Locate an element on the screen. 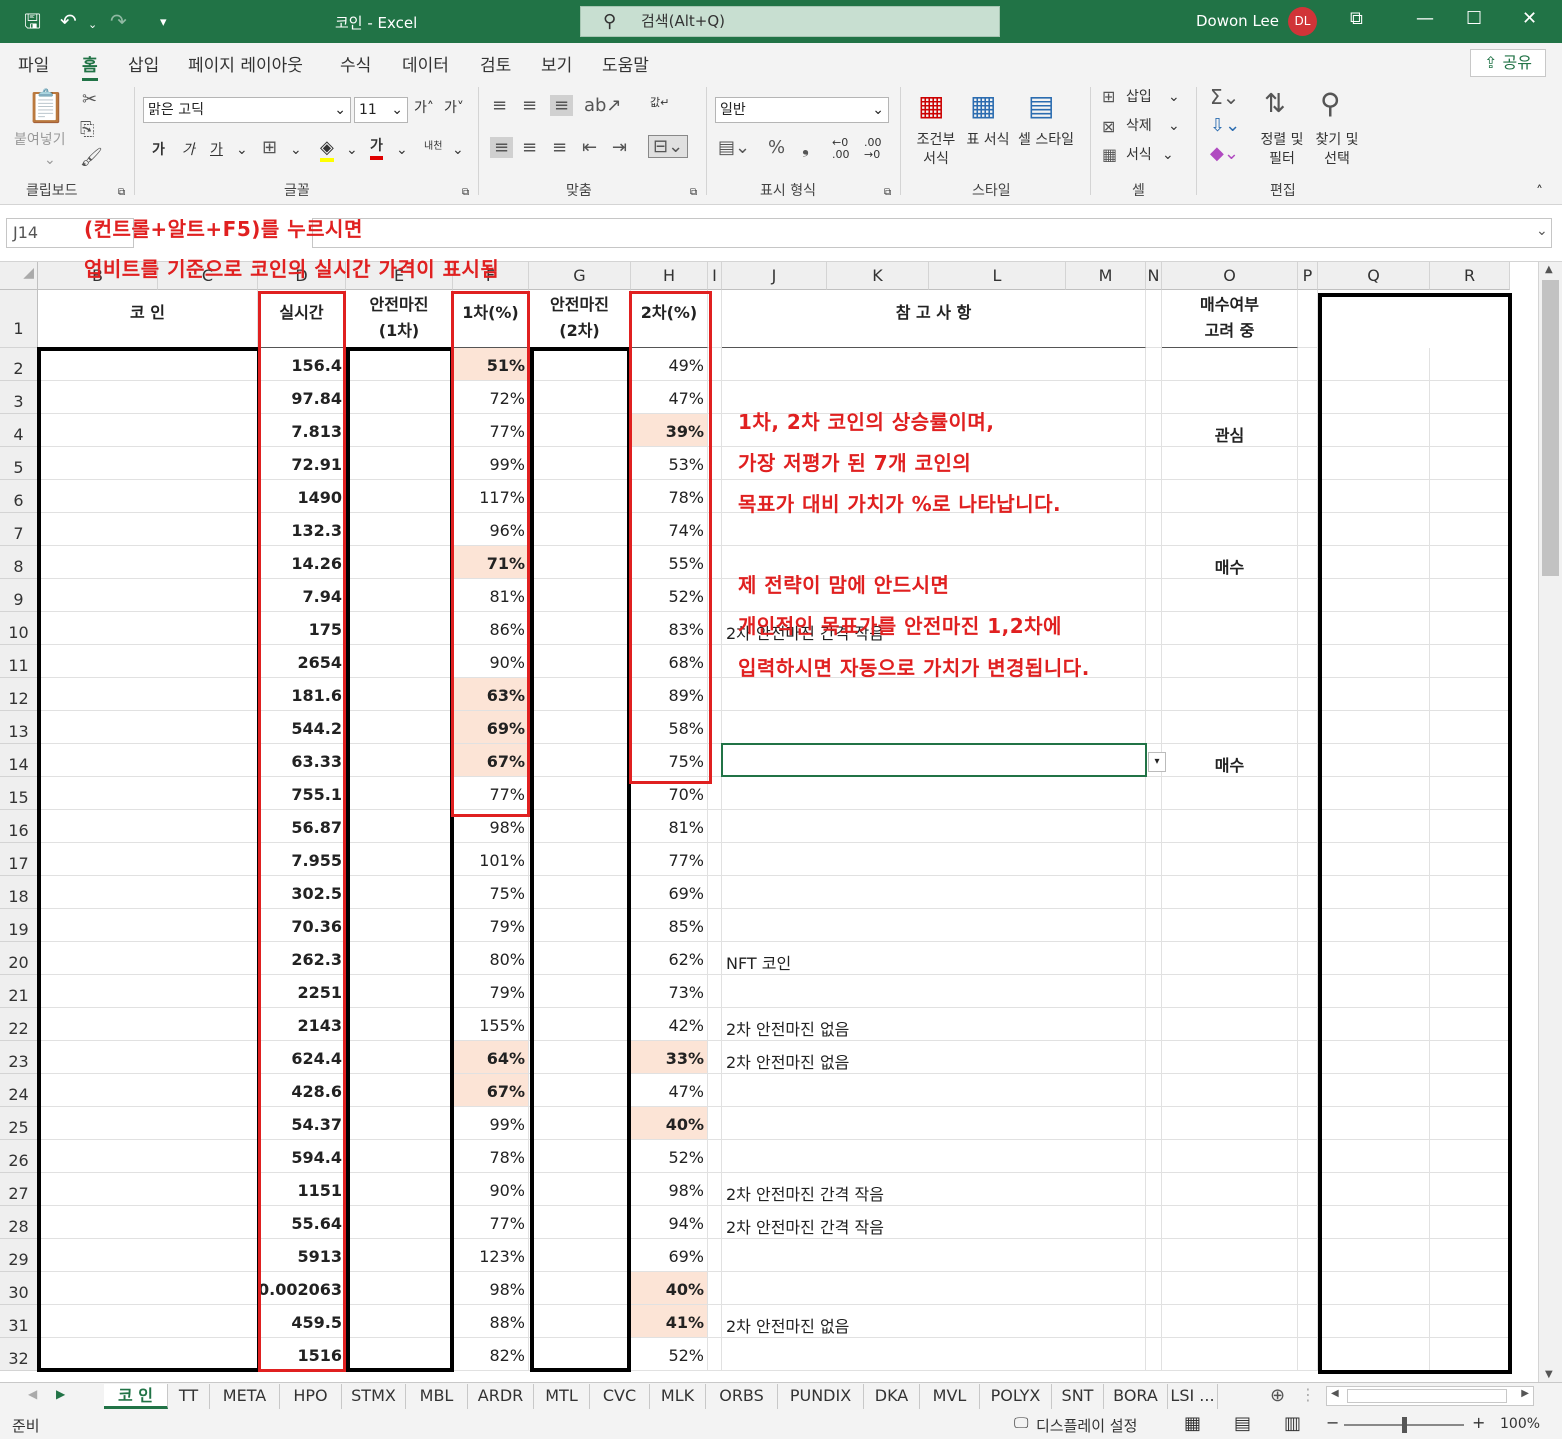  format-table-icon: ▦ is located at coordinates (983, 105).